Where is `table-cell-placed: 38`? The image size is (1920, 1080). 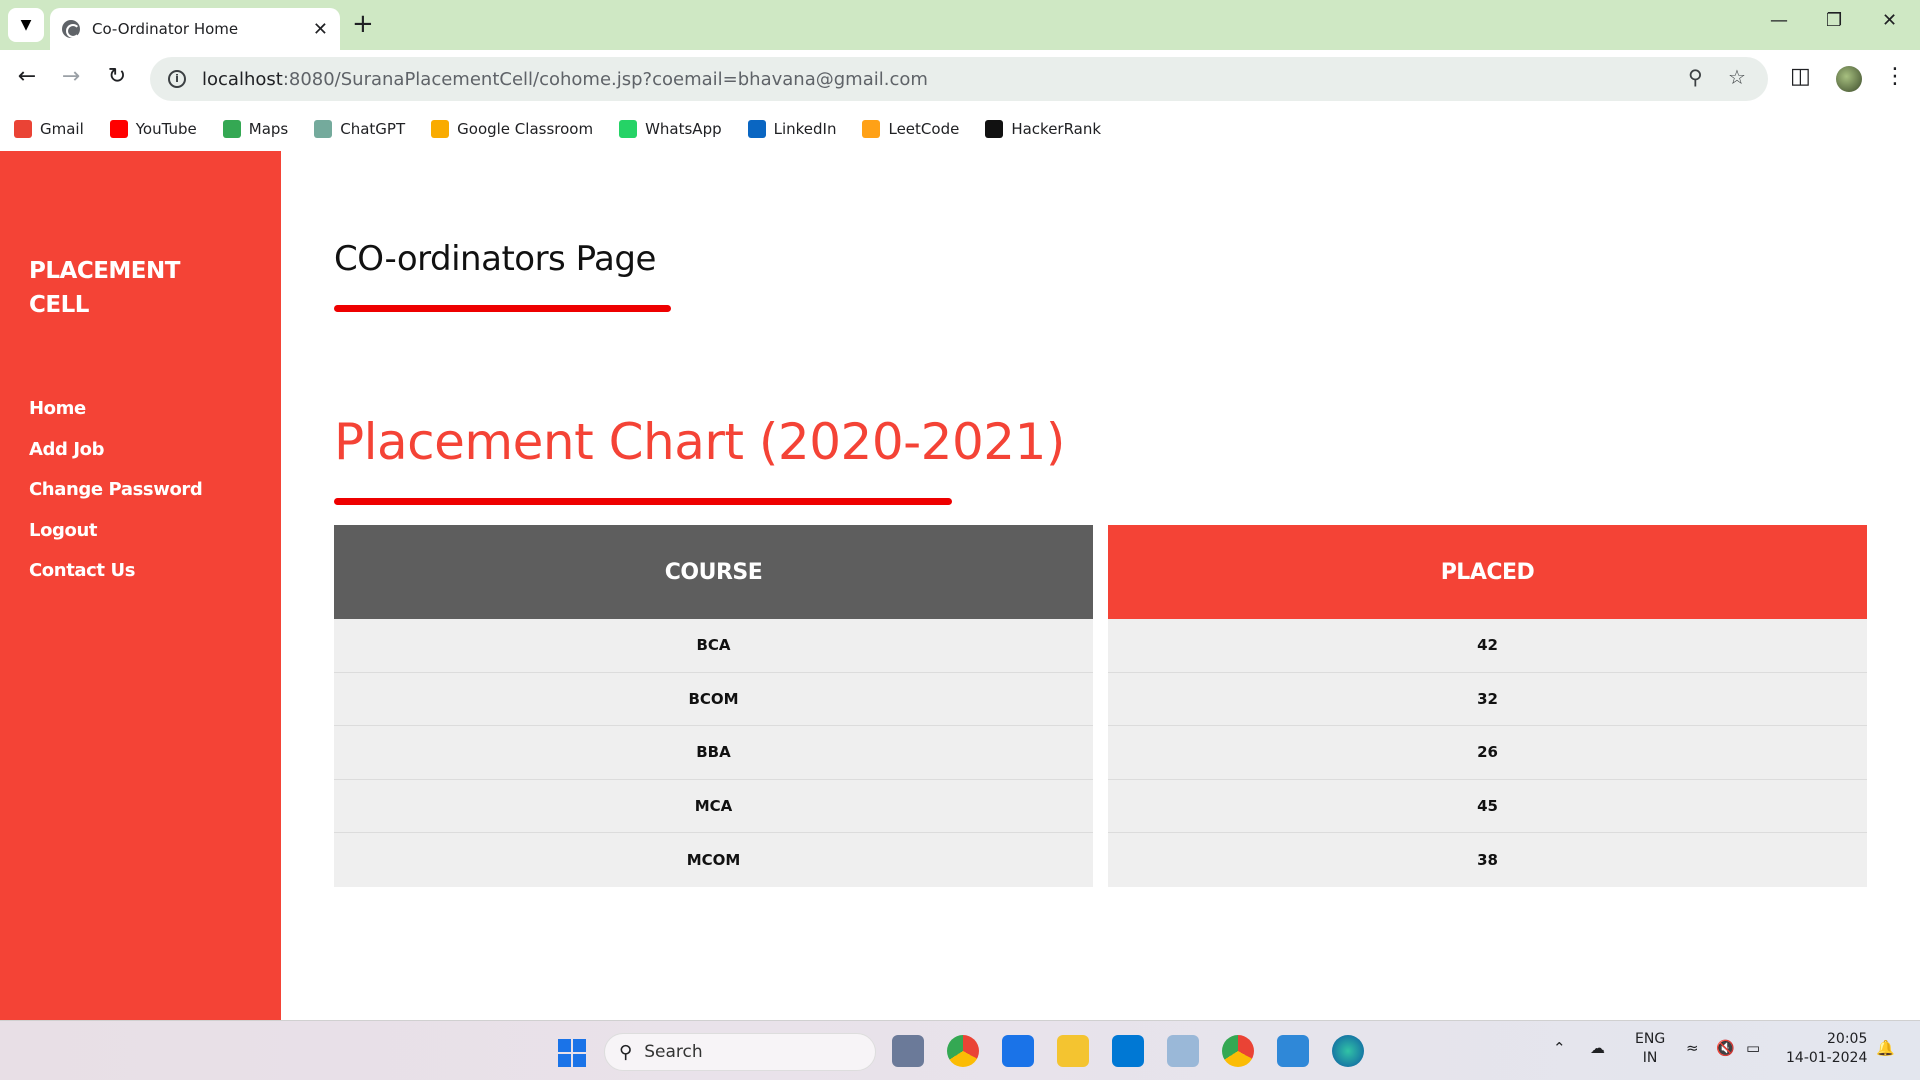
table-cell-placed: 38 is located at coordinates (1487, 860).